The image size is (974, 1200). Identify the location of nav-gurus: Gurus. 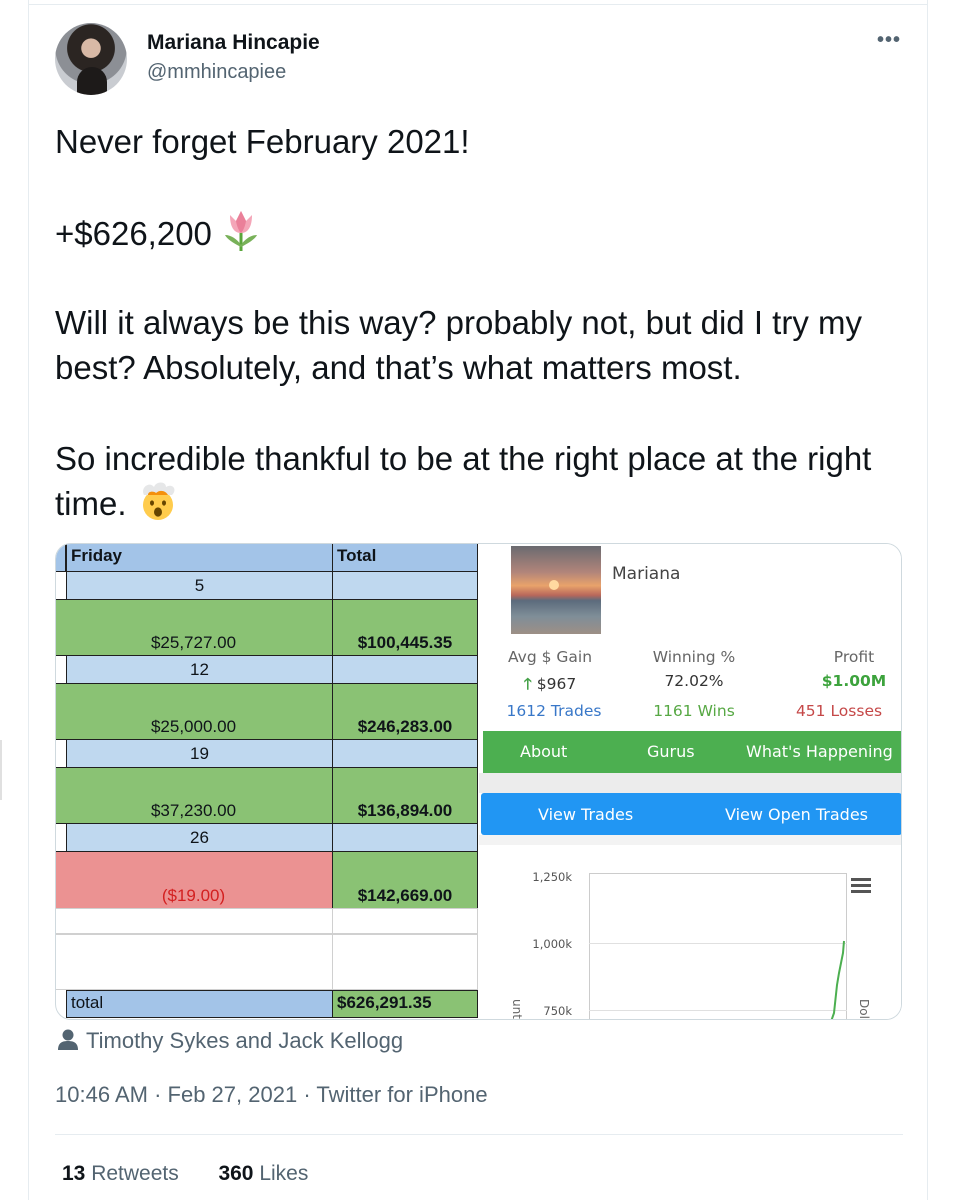
(671, 751).